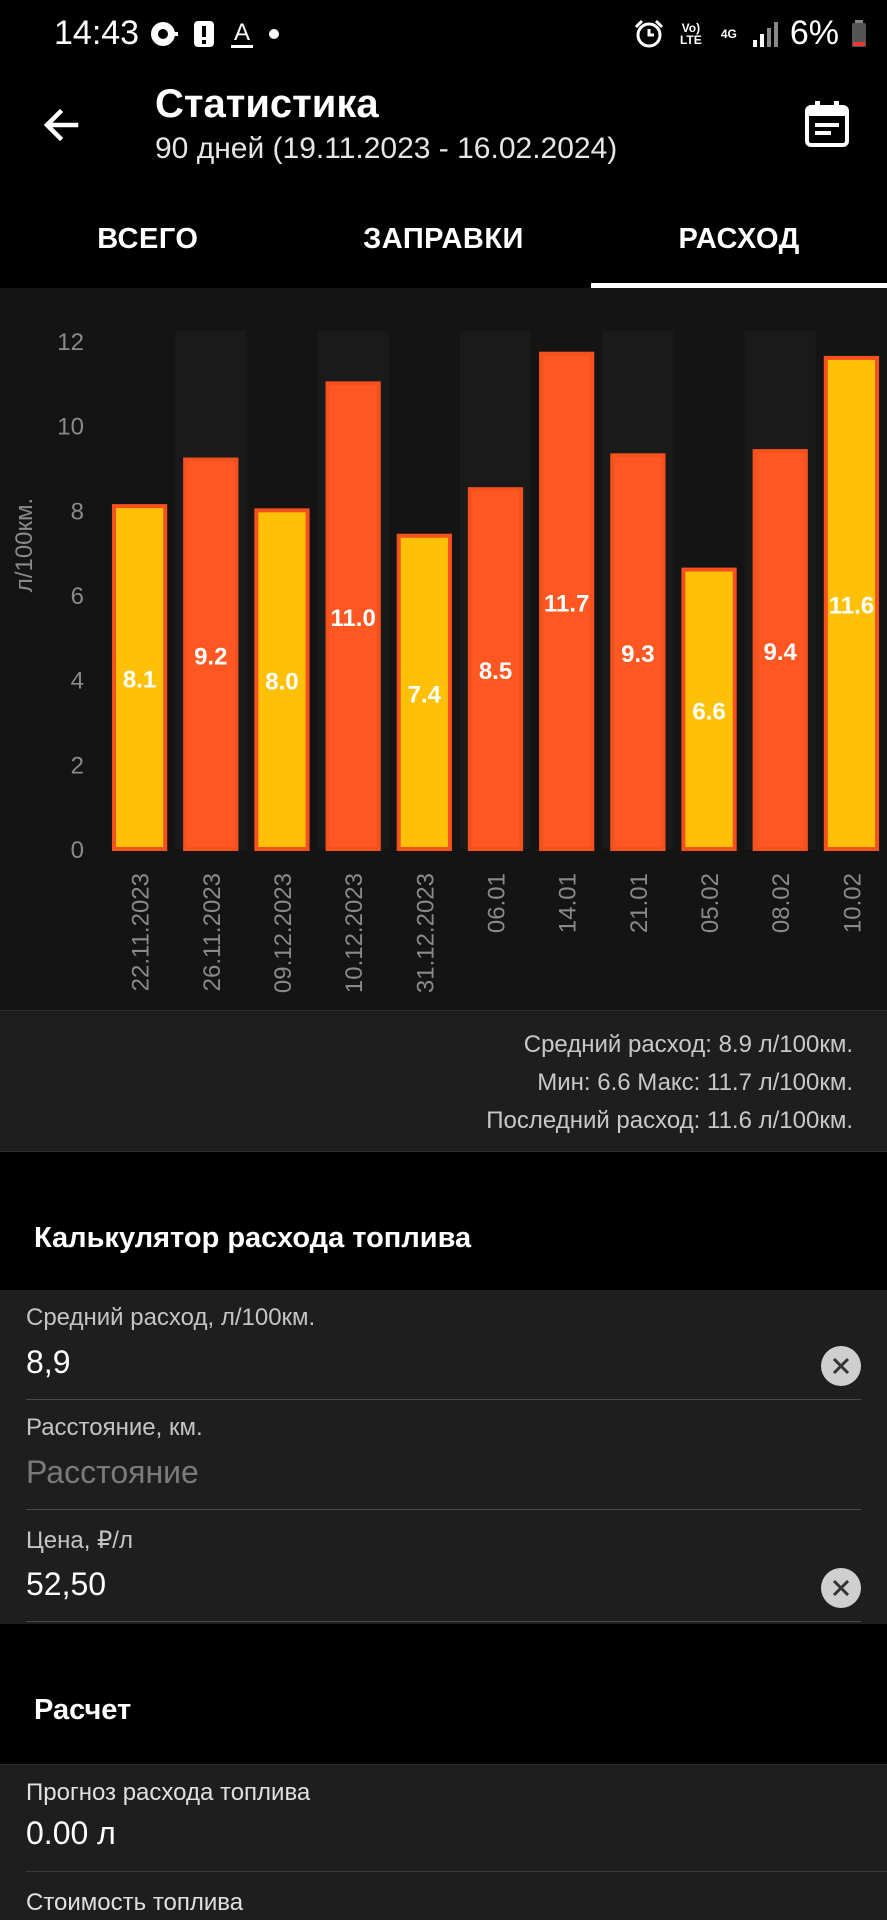  What do you see at coordinates (148, 239) in the screenshot?
I see `tab-total: ВСЕГО` at bounding box center [148, 239].